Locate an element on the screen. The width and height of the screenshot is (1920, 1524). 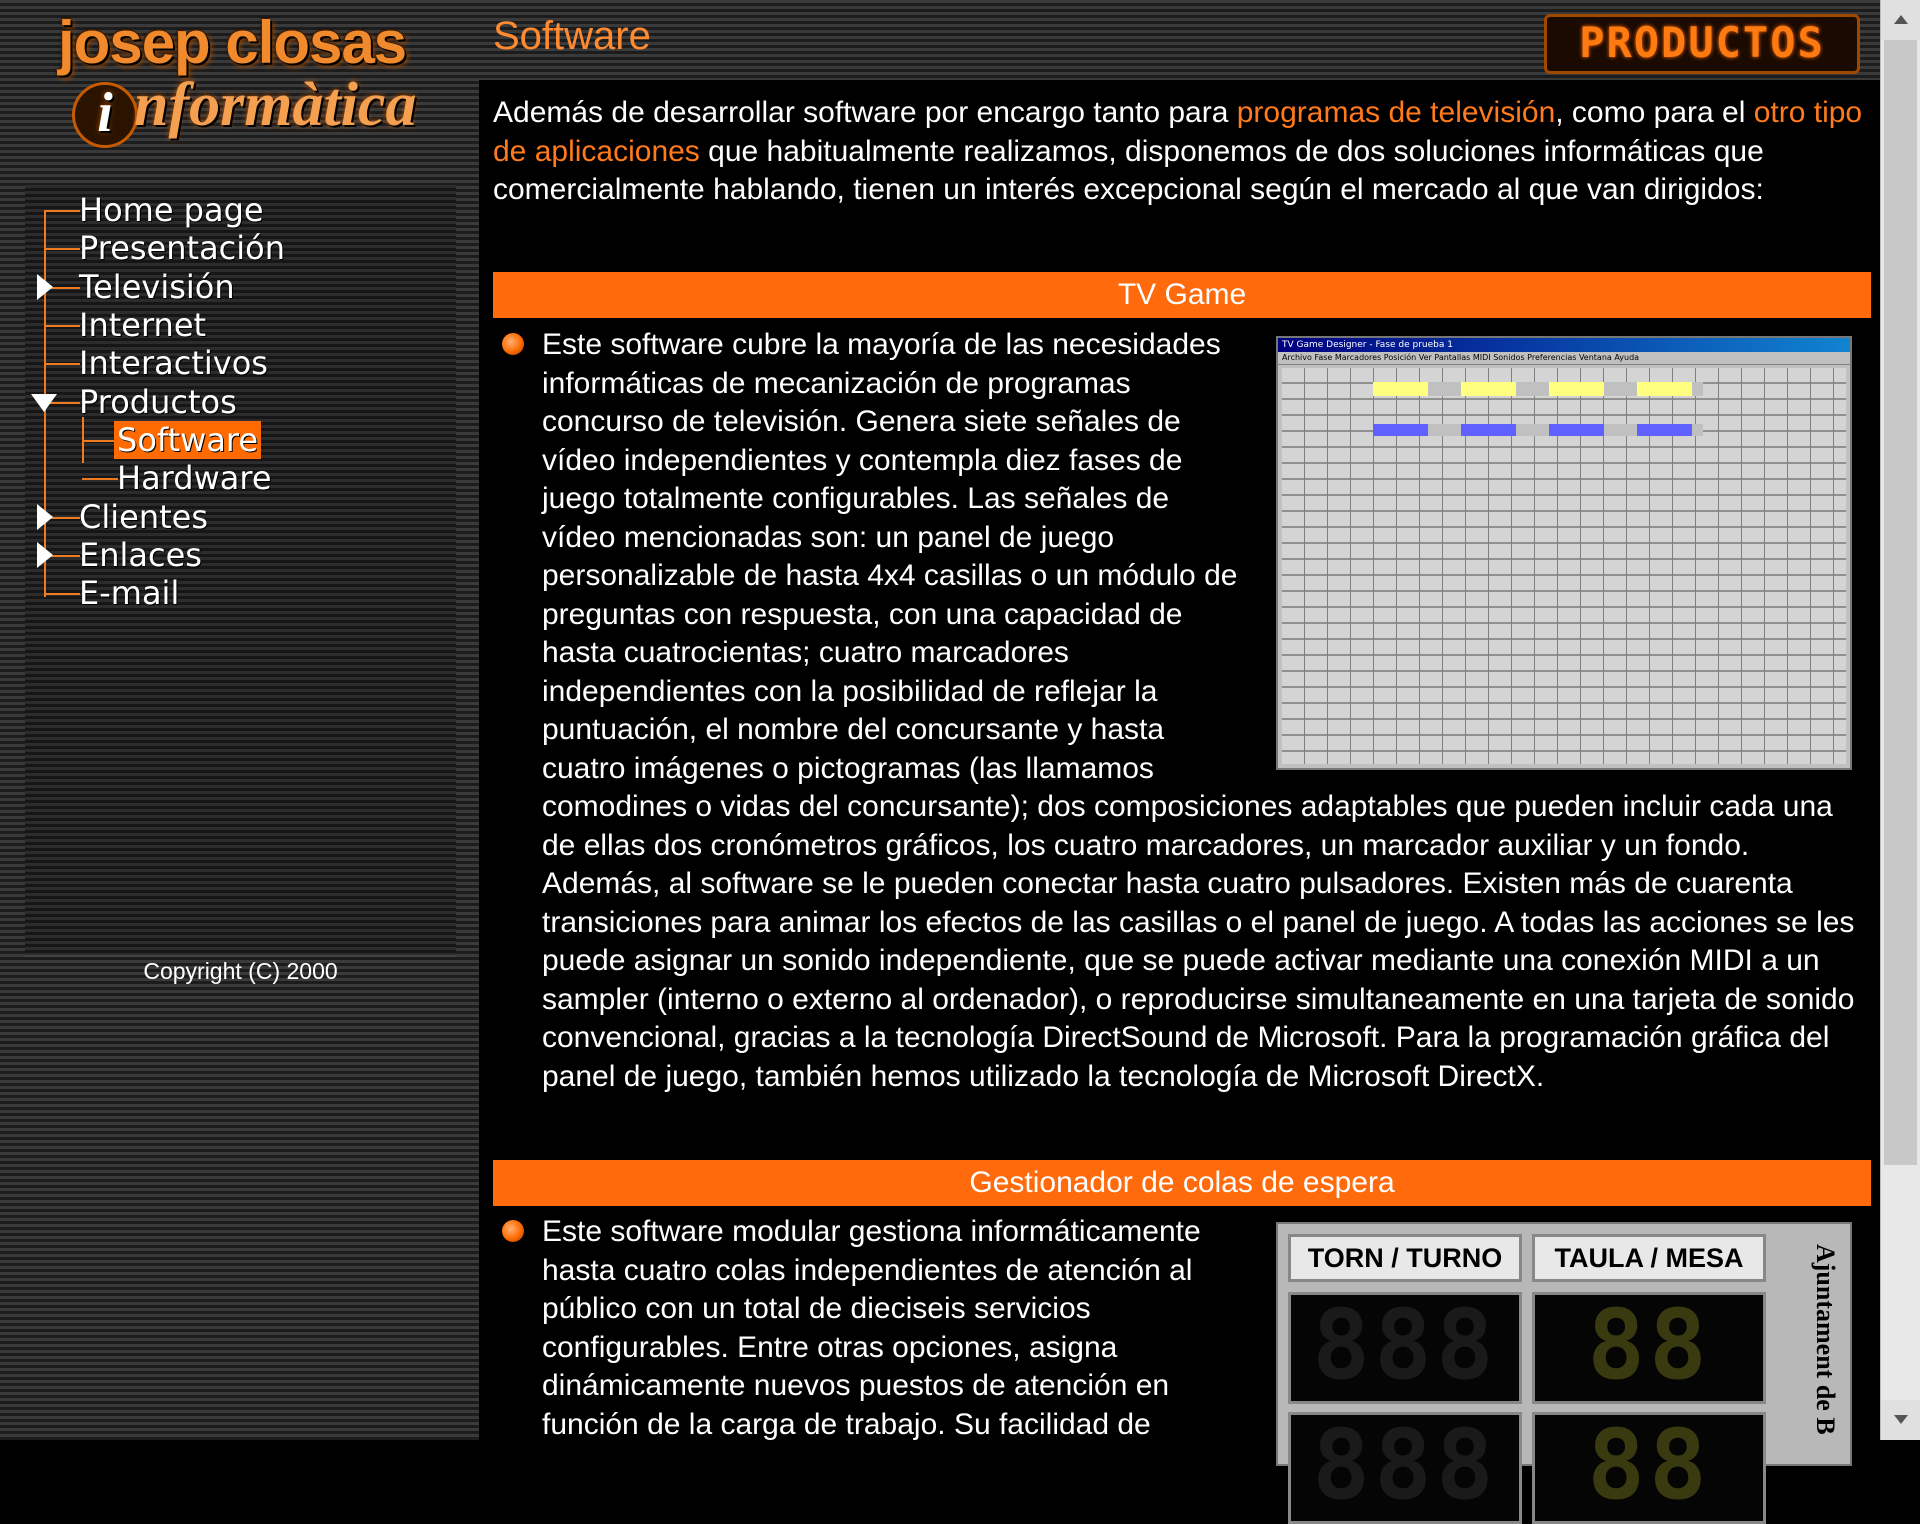
nav-item-label: Productos is located at coordinates (158, 402).